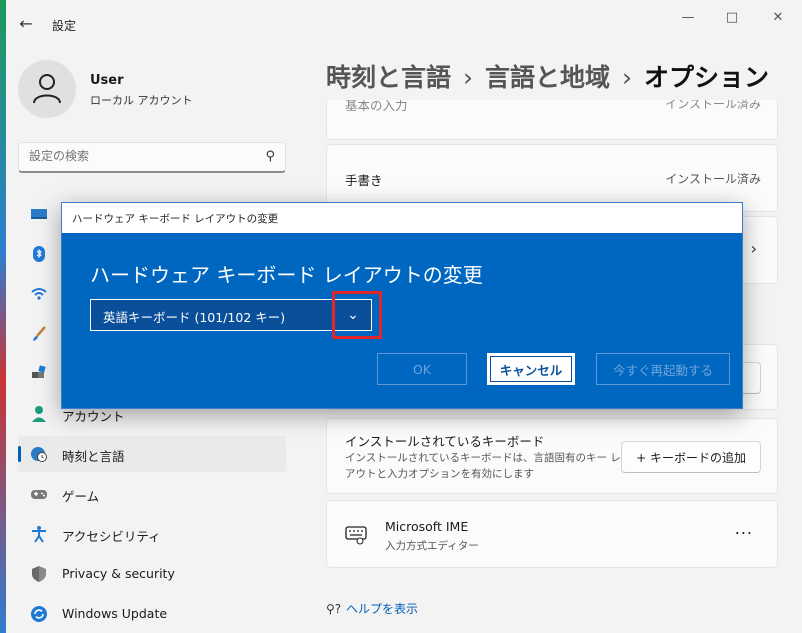 Image resolution: width=802 pixels, height=633 pixels. What do you see at coordinates (401, 24) in the screenshot?
I see `title-bar: ← 設定 — □ ✕` at bounding box center [401, 24].